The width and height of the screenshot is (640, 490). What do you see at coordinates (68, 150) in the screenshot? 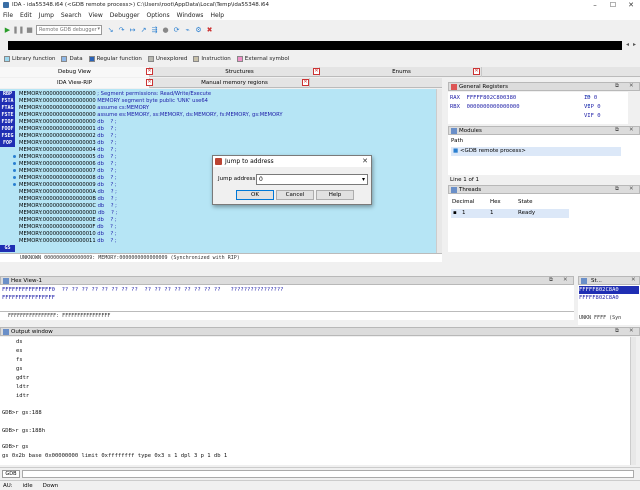
I see `code-line: MEMORY:0000000000000004 db ? ;` at bounding box center [68, 150].